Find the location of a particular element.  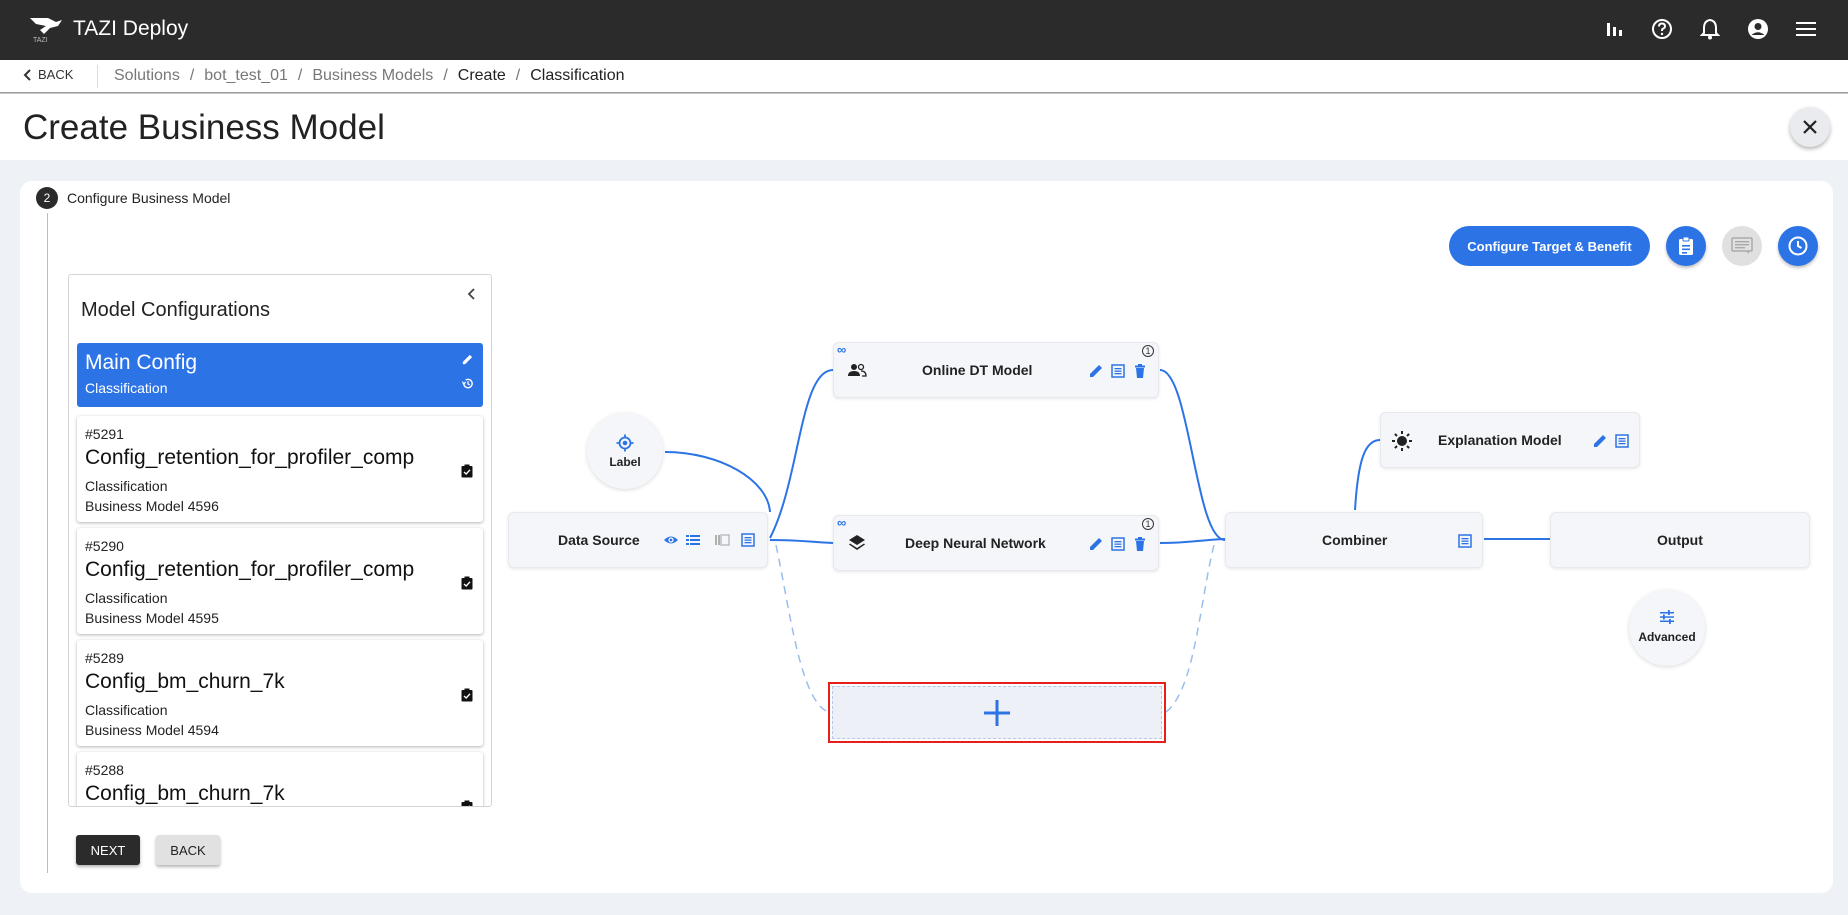

add-model-slot is located at coordinates (997, 712).